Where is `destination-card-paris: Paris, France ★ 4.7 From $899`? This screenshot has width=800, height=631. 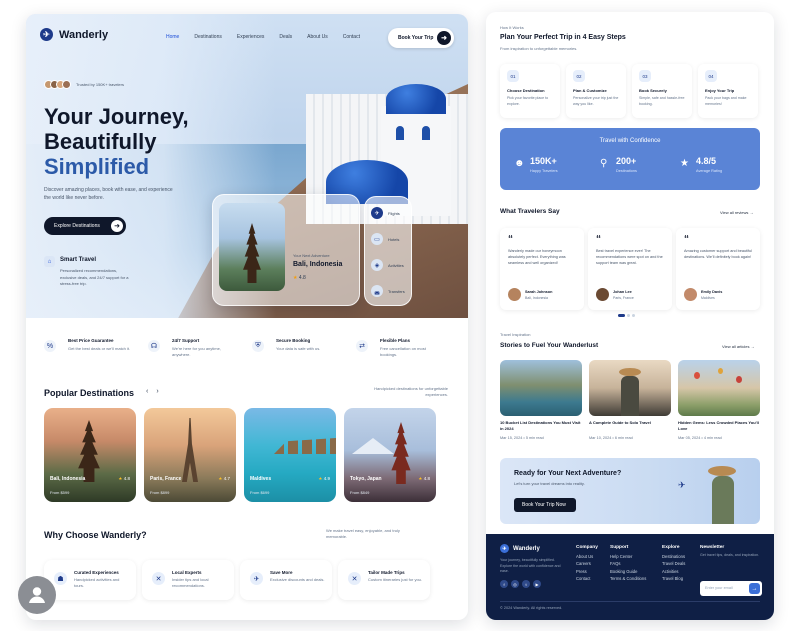
destination-card-paris: Paris, France ★ 4.7 From $899 is located at coordinates (190, 455).